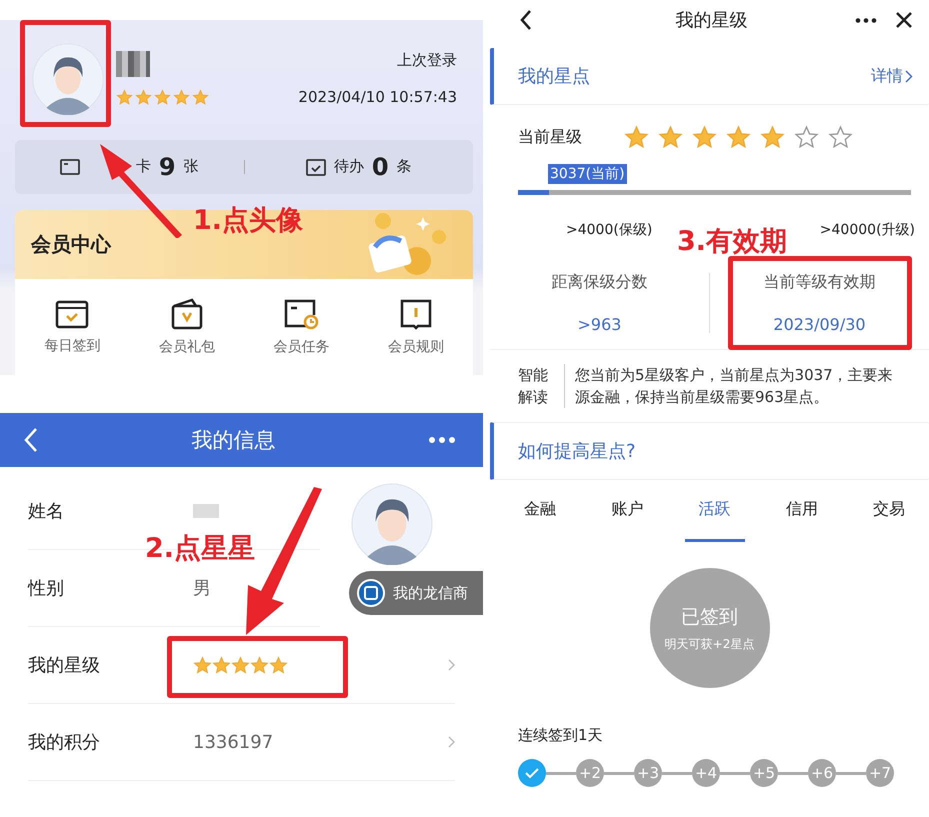 This screenshot has width=929, height=817. What do you see at coordinates (71, 244) in the screenshot?
I see `member-title: 会员中心` at bounding box center [71, 244].